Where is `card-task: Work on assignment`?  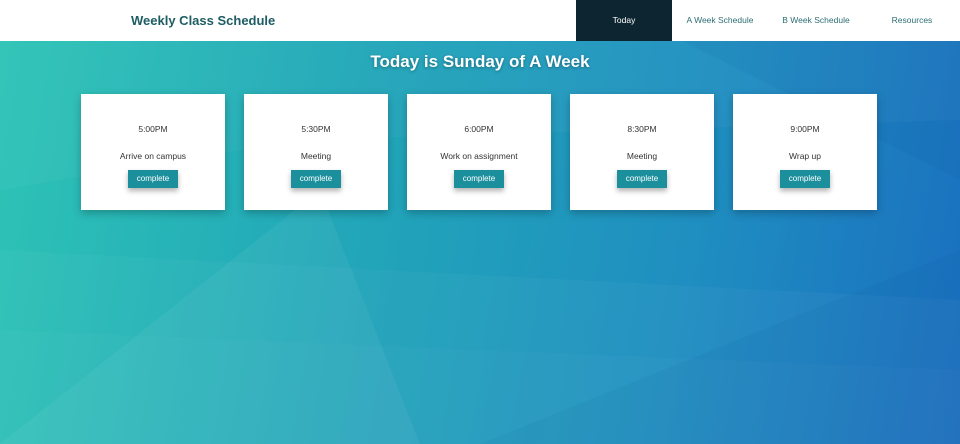 card-task: Work on assignment is located at coordinates (479, 156).